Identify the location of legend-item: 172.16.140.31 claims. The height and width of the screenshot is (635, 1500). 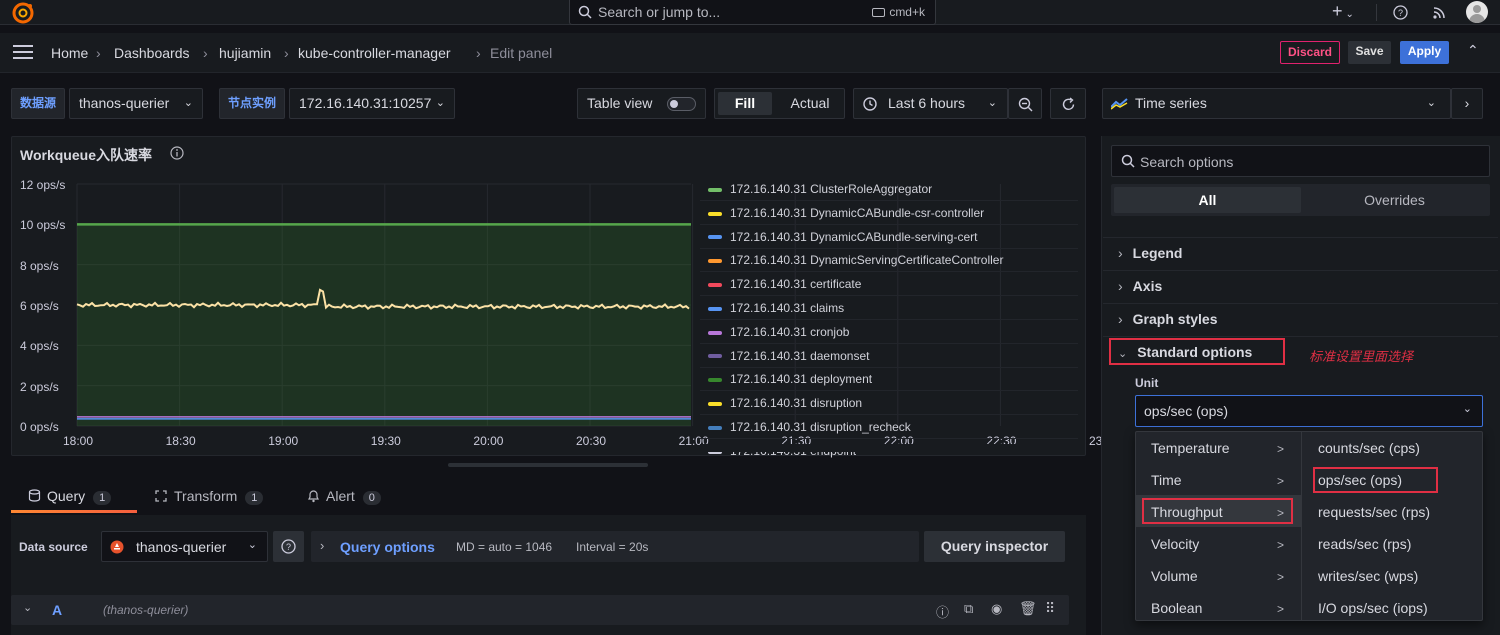
(776, 308).